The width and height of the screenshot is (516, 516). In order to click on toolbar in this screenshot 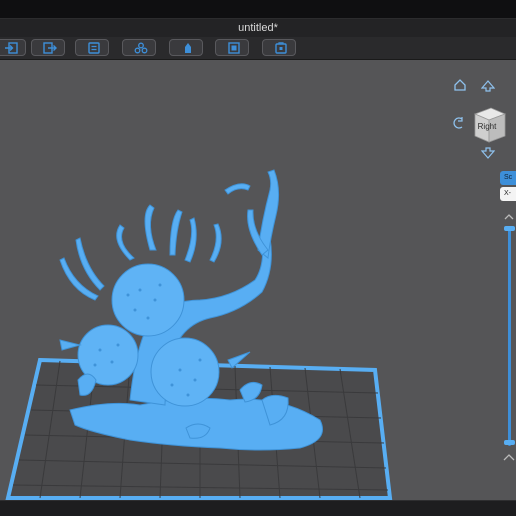, I will do `click(258, 48)`.